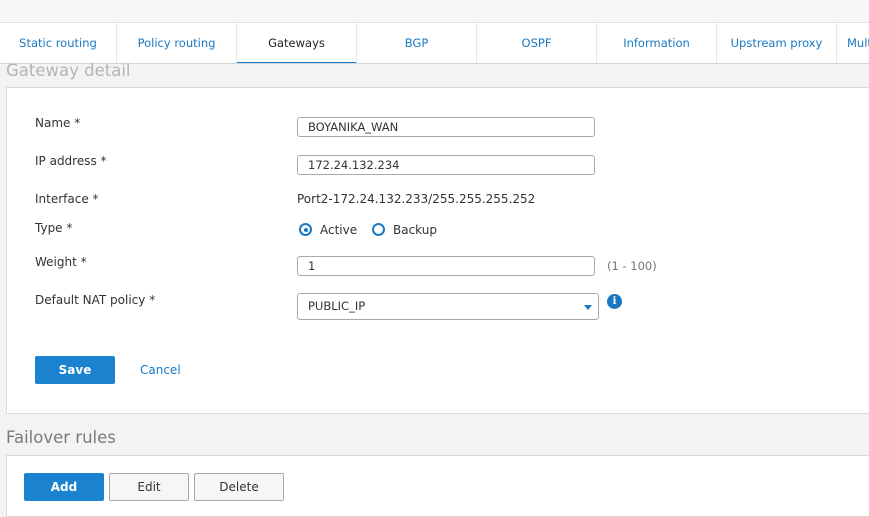 This screenshot has width=869, height=517. I want to click on tab-information: Information, so click(657, 43).